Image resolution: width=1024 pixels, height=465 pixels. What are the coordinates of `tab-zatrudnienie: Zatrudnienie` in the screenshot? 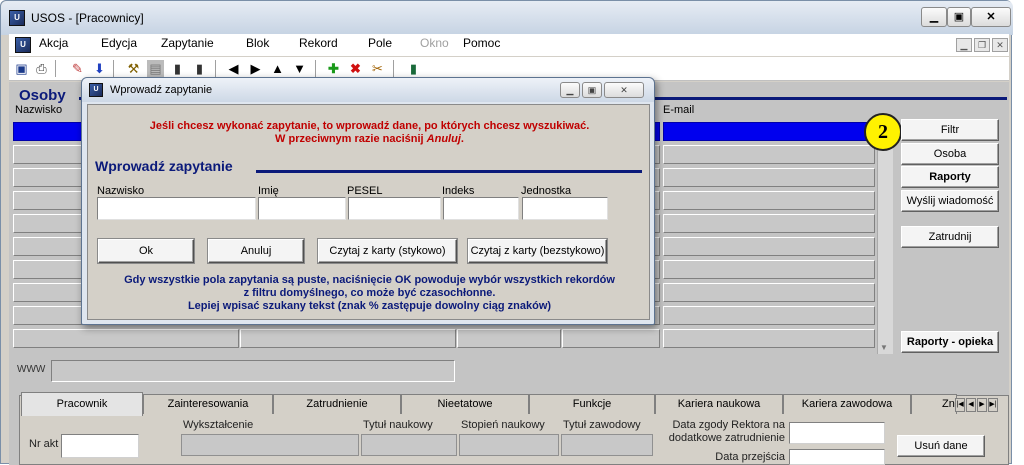 It's located at (337, 404).